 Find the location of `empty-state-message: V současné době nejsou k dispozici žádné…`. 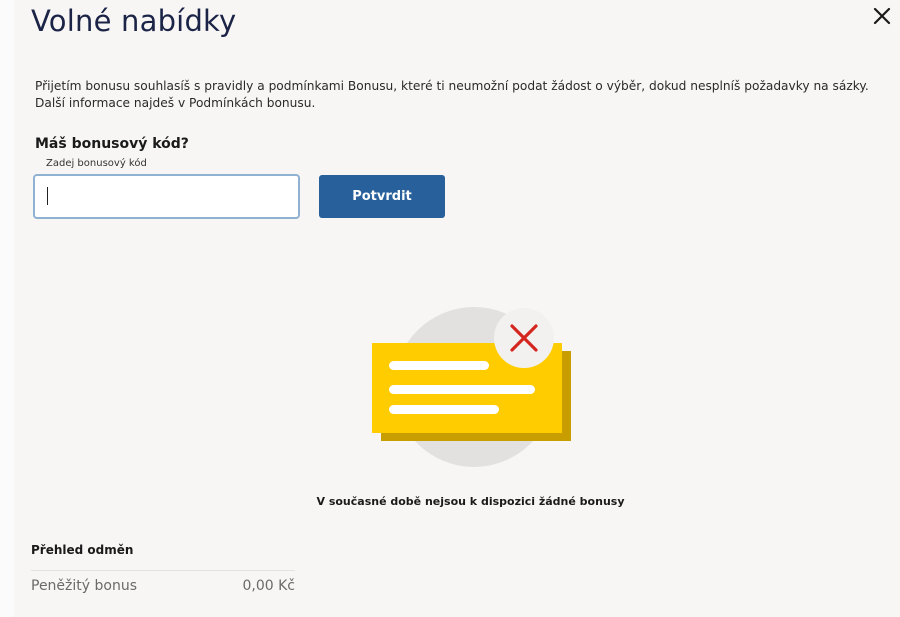

empty-state-message: V současné době nejsou k dispozici žádné… is located at coordinates (470, 501).